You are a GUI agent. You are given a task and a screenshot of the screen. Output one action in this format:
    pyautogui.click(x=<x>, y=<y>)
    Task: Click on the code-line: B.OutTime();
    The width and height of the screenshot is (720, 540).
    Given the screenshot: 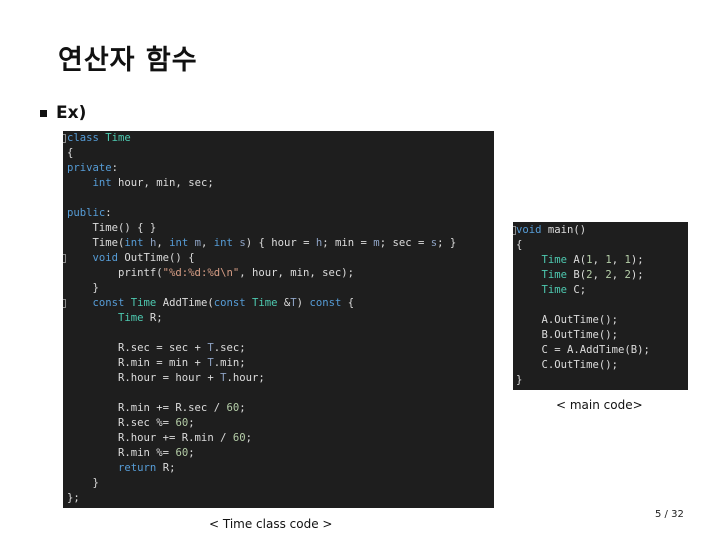 What is the action you would take?
    pyautogui.click(x=567, y=335)
    